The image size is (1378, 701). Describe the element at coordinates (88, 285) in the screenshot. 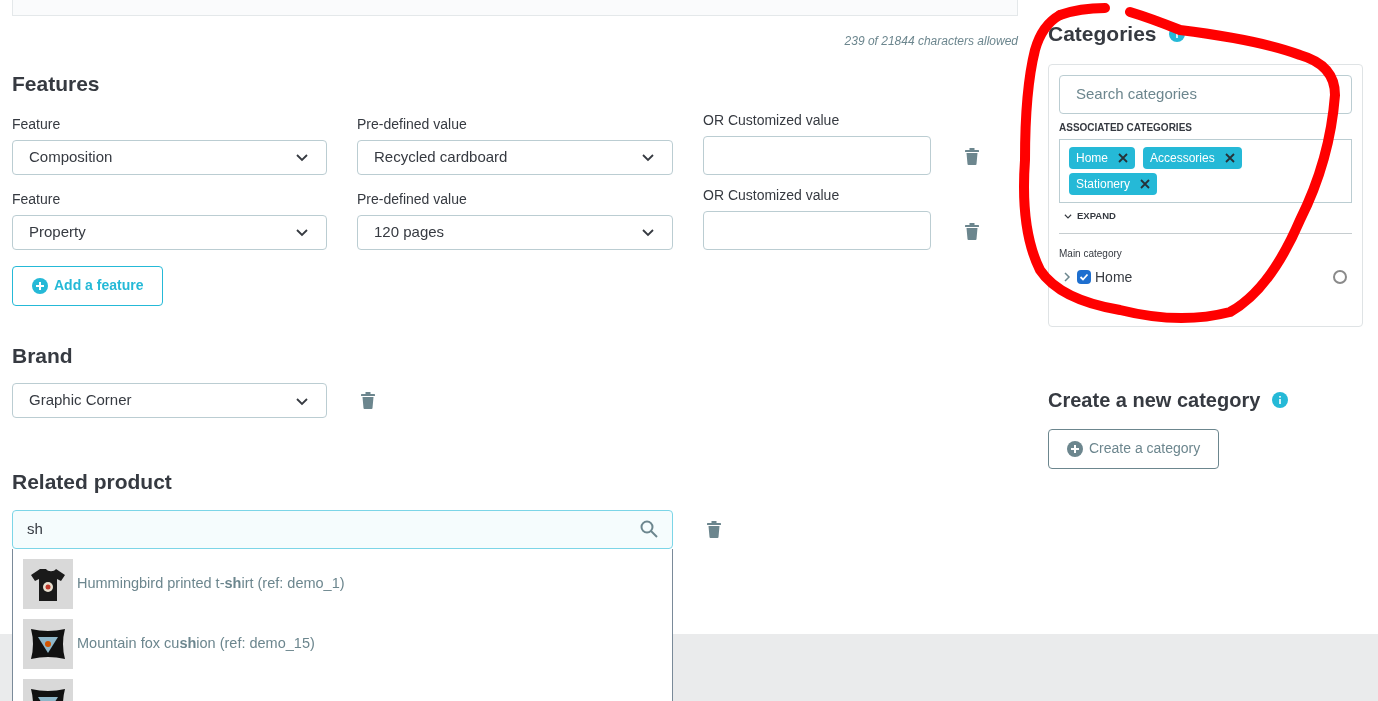

I see `add-feature-button: Add a feature` at that location.